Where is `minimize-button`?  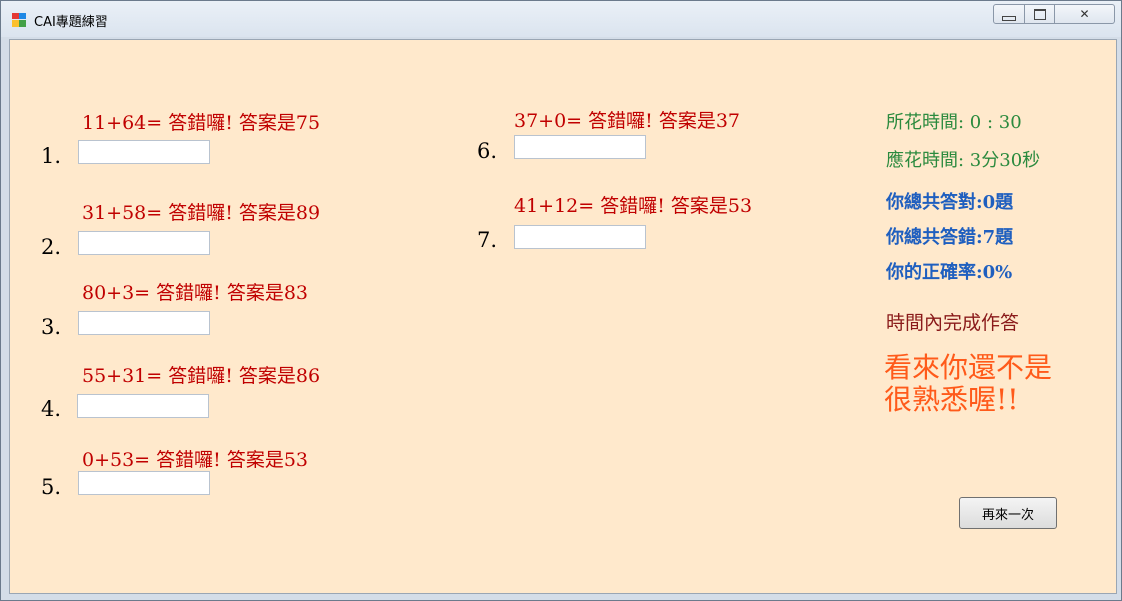 minimize-button is located at coordinates (1009, 14).